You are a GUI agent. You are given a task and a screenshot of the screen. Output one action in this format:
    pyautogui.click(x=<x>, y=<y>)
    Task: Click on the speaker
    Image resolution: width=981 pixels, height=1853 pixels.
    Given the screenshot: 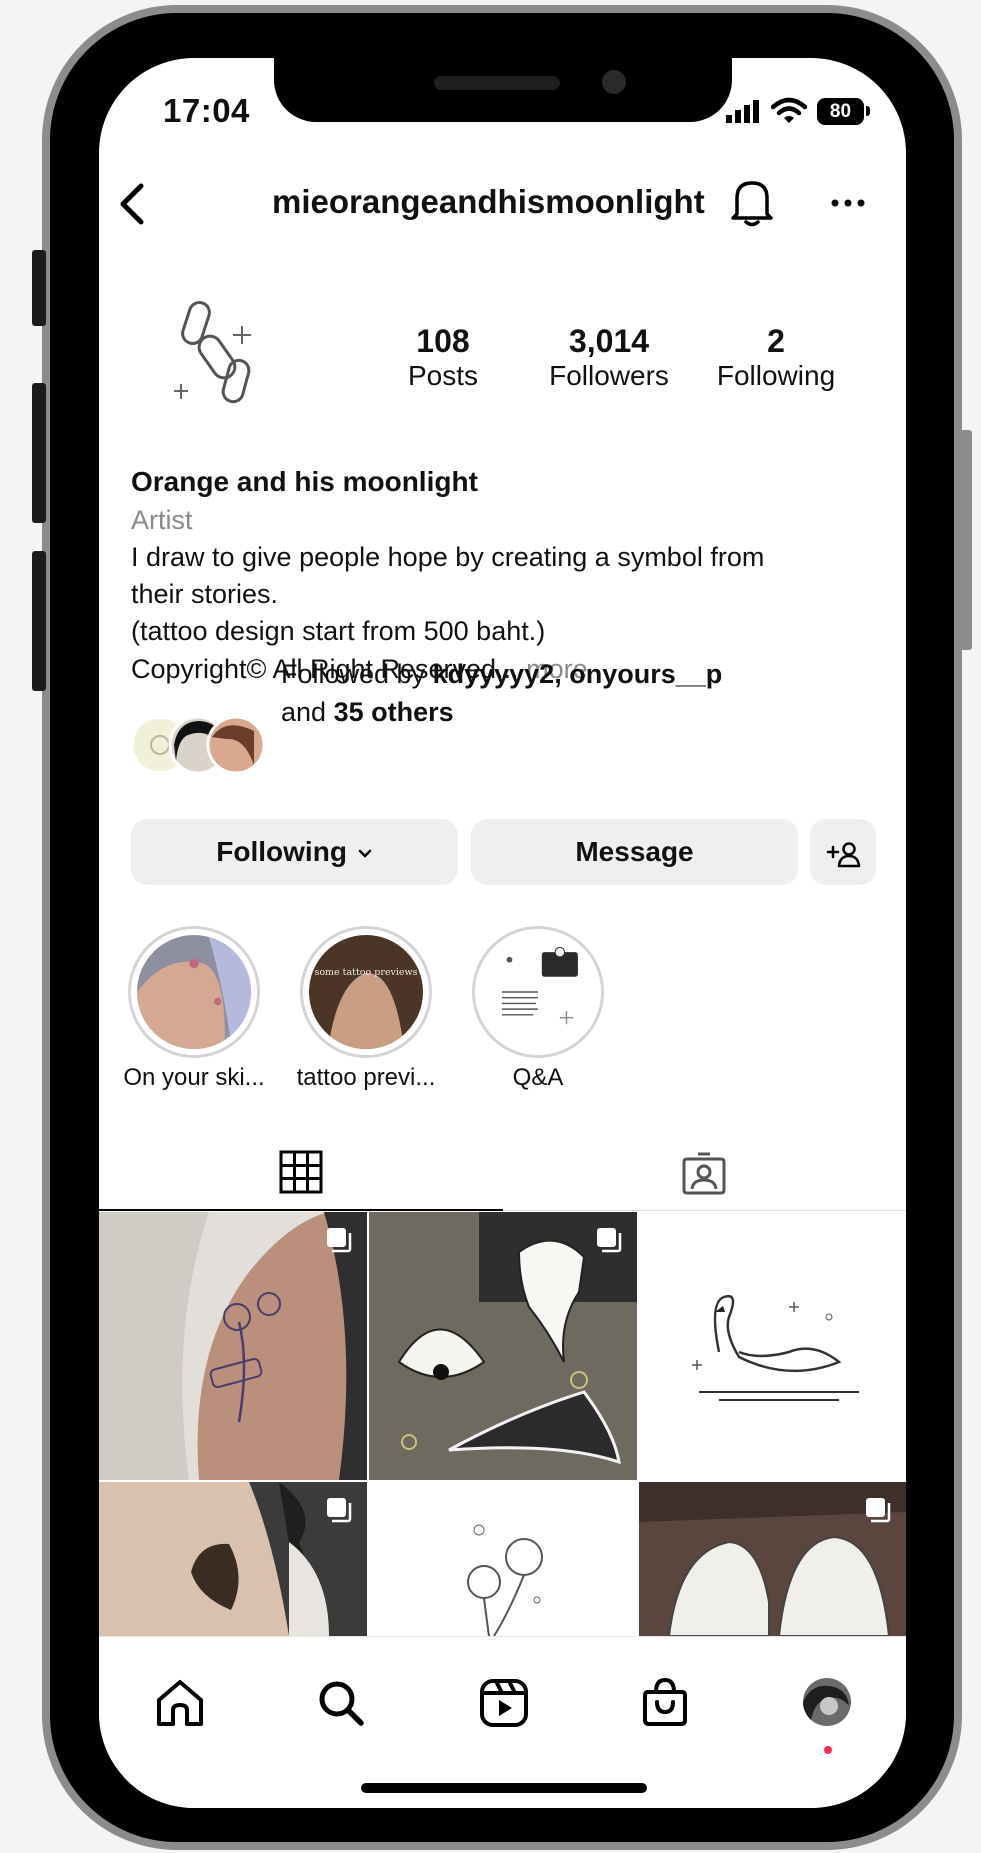 What is the action you would take?
    pyautogui.click(x=497, y=83)
    